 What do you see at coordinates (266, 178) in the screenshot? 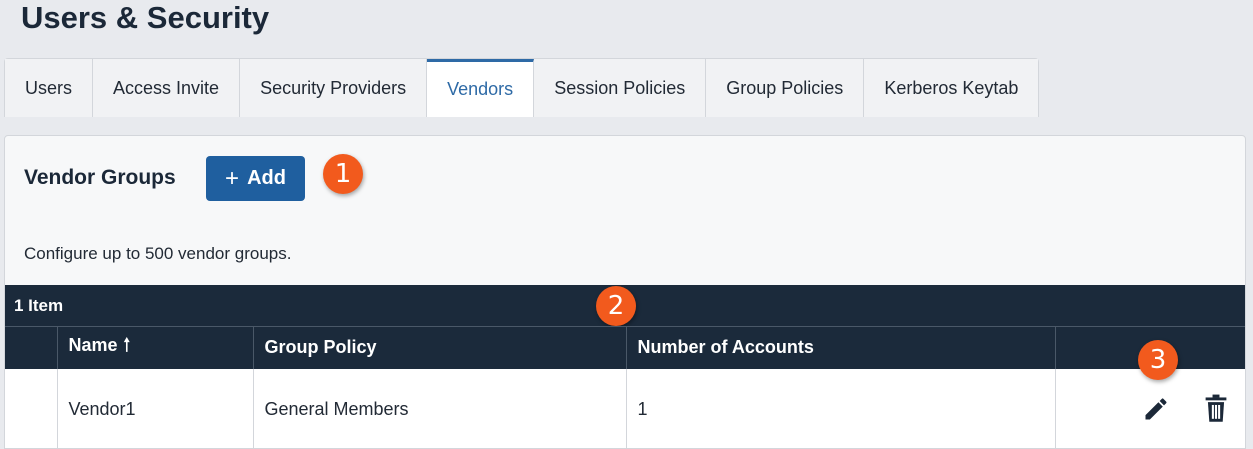
I see `add-button-label: Add` at bounding box center [266, 178].